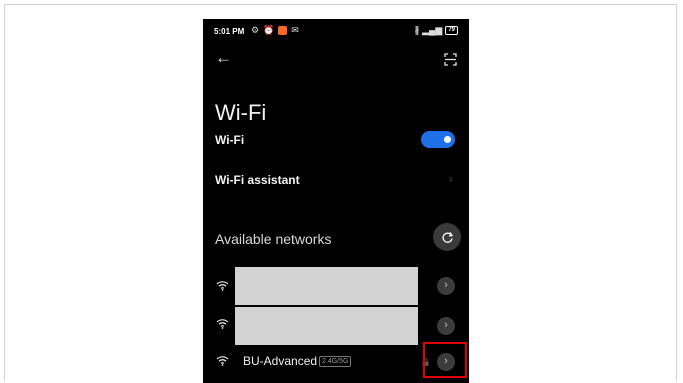  What do you see at coordinates (255, 30) in the screenshot?
I see `settings-status-icon: ⚙` at bounding box center [255, 30].